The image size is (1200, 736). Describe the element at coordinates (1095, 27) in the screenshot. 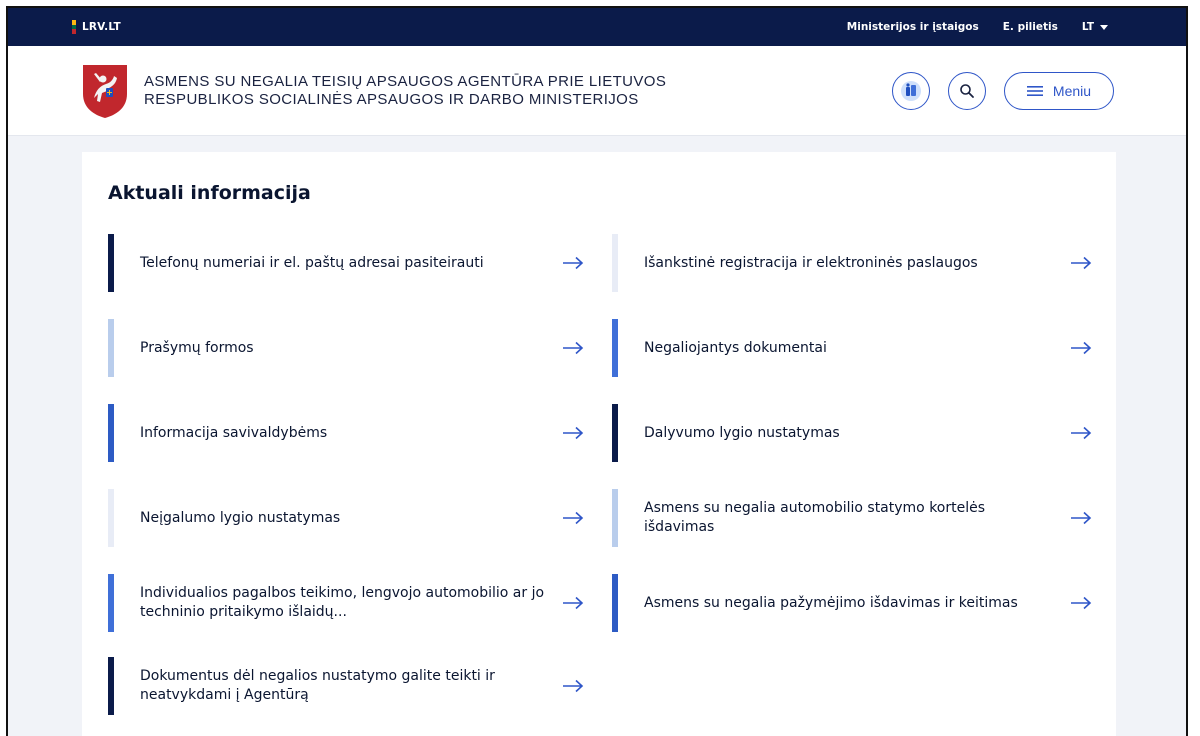

I see `language-selector: LT` at that location.